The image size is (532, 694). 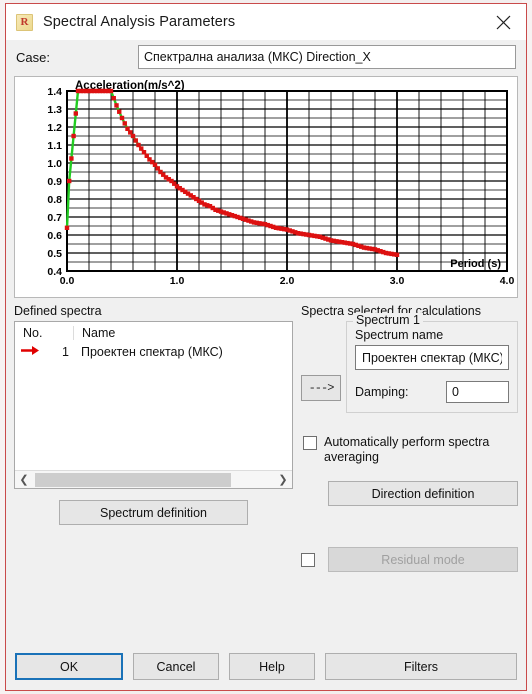 I want to click on close-icon, so click(x=503, y=22).